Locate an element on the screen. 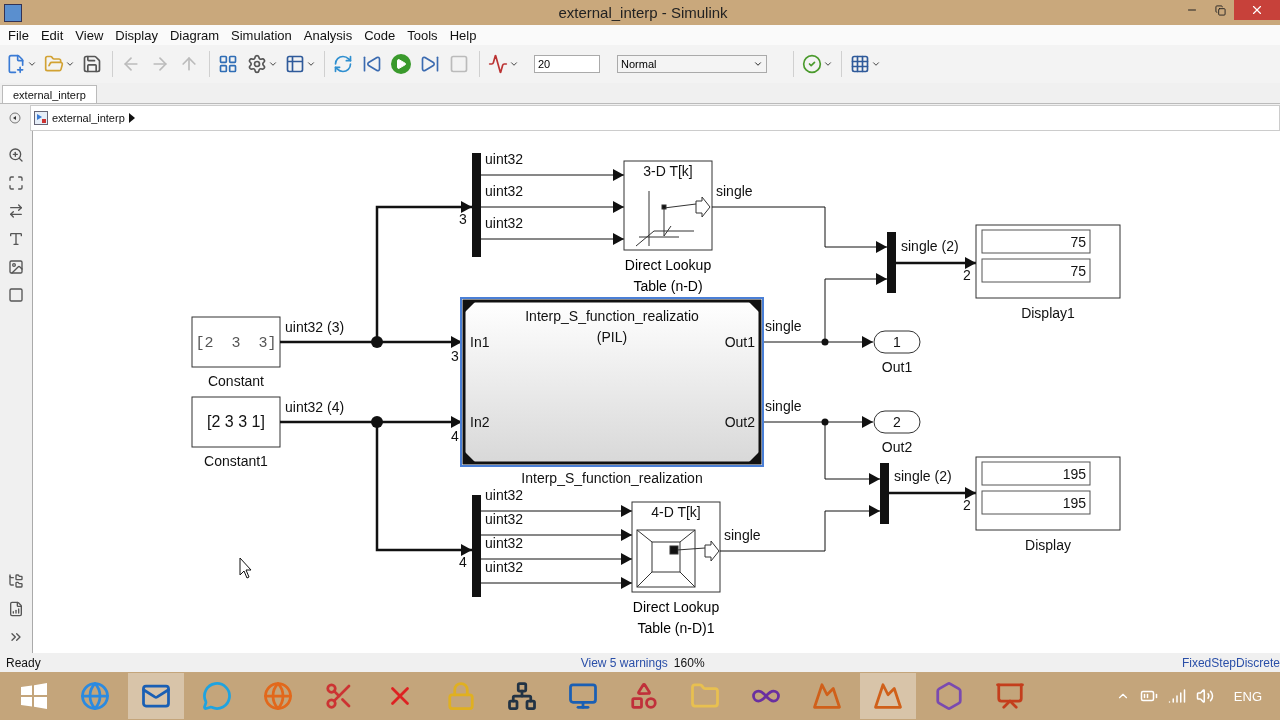 The width and height of the screenshot is (1280, 720). report-icon is located at coordinates (16, 609).